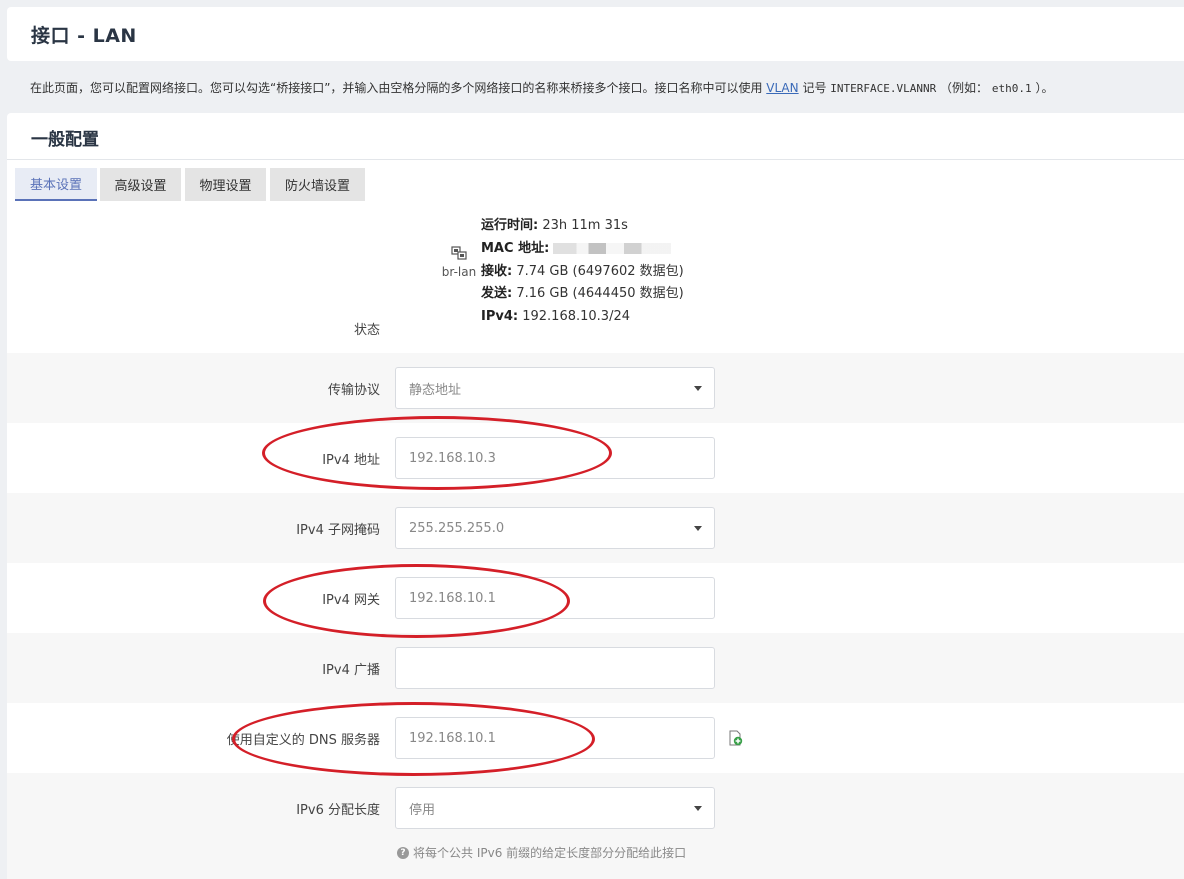 This screenshot has height=879, width=1184. I want to click on ipv4-address-row: IPv4 地址 192.168.10.3, so click(595, 458).